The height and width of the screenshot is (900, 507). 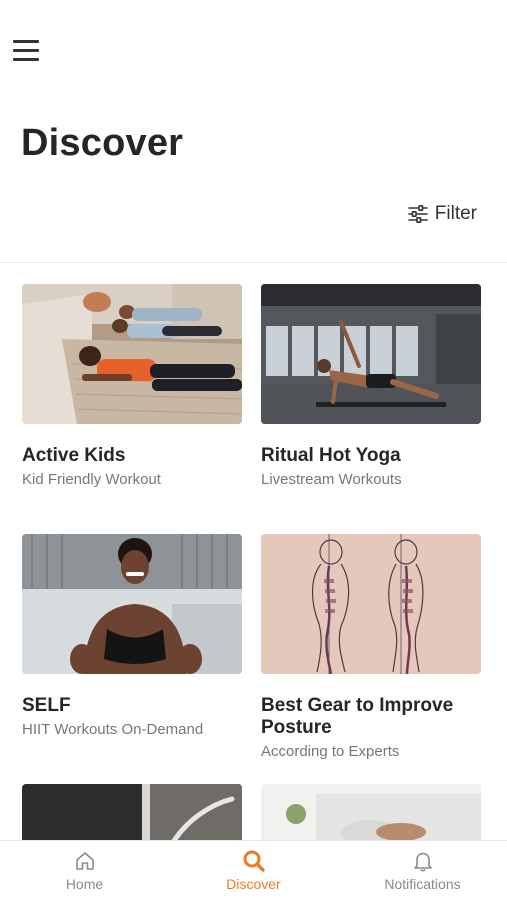 What do you see at coordinates (254, 861) in the screenshot?
I see `search-icon` at bounding box center [254, 861].